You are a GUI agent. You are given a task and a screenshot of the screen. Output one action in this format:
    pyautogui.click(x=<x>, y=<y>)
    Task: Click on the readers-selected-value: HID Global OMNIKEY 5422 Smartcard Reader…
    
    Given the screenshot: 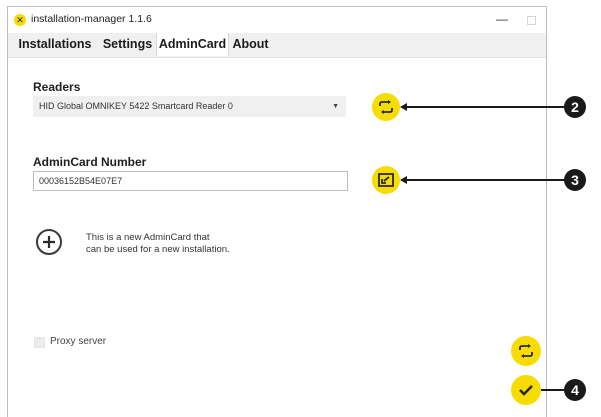 What is the action you would take?
    pyautogui.click(x=136, y=106)
    